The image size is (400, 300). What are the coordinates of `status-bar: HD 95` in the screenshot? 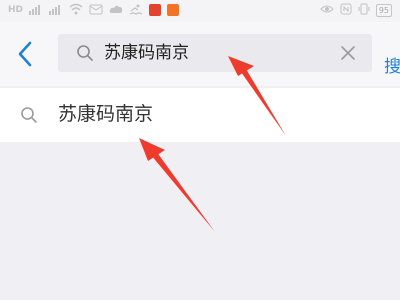 It's located at (200, 11).